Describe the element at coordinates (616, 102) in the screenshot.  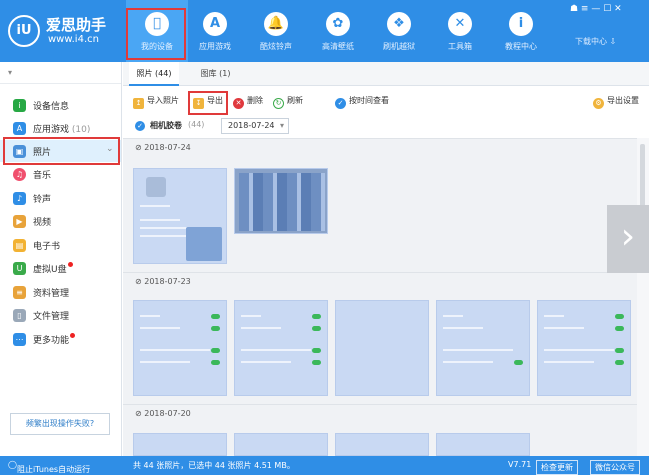
I see `export-settings-button: ⚙ 导出设置` at that location.